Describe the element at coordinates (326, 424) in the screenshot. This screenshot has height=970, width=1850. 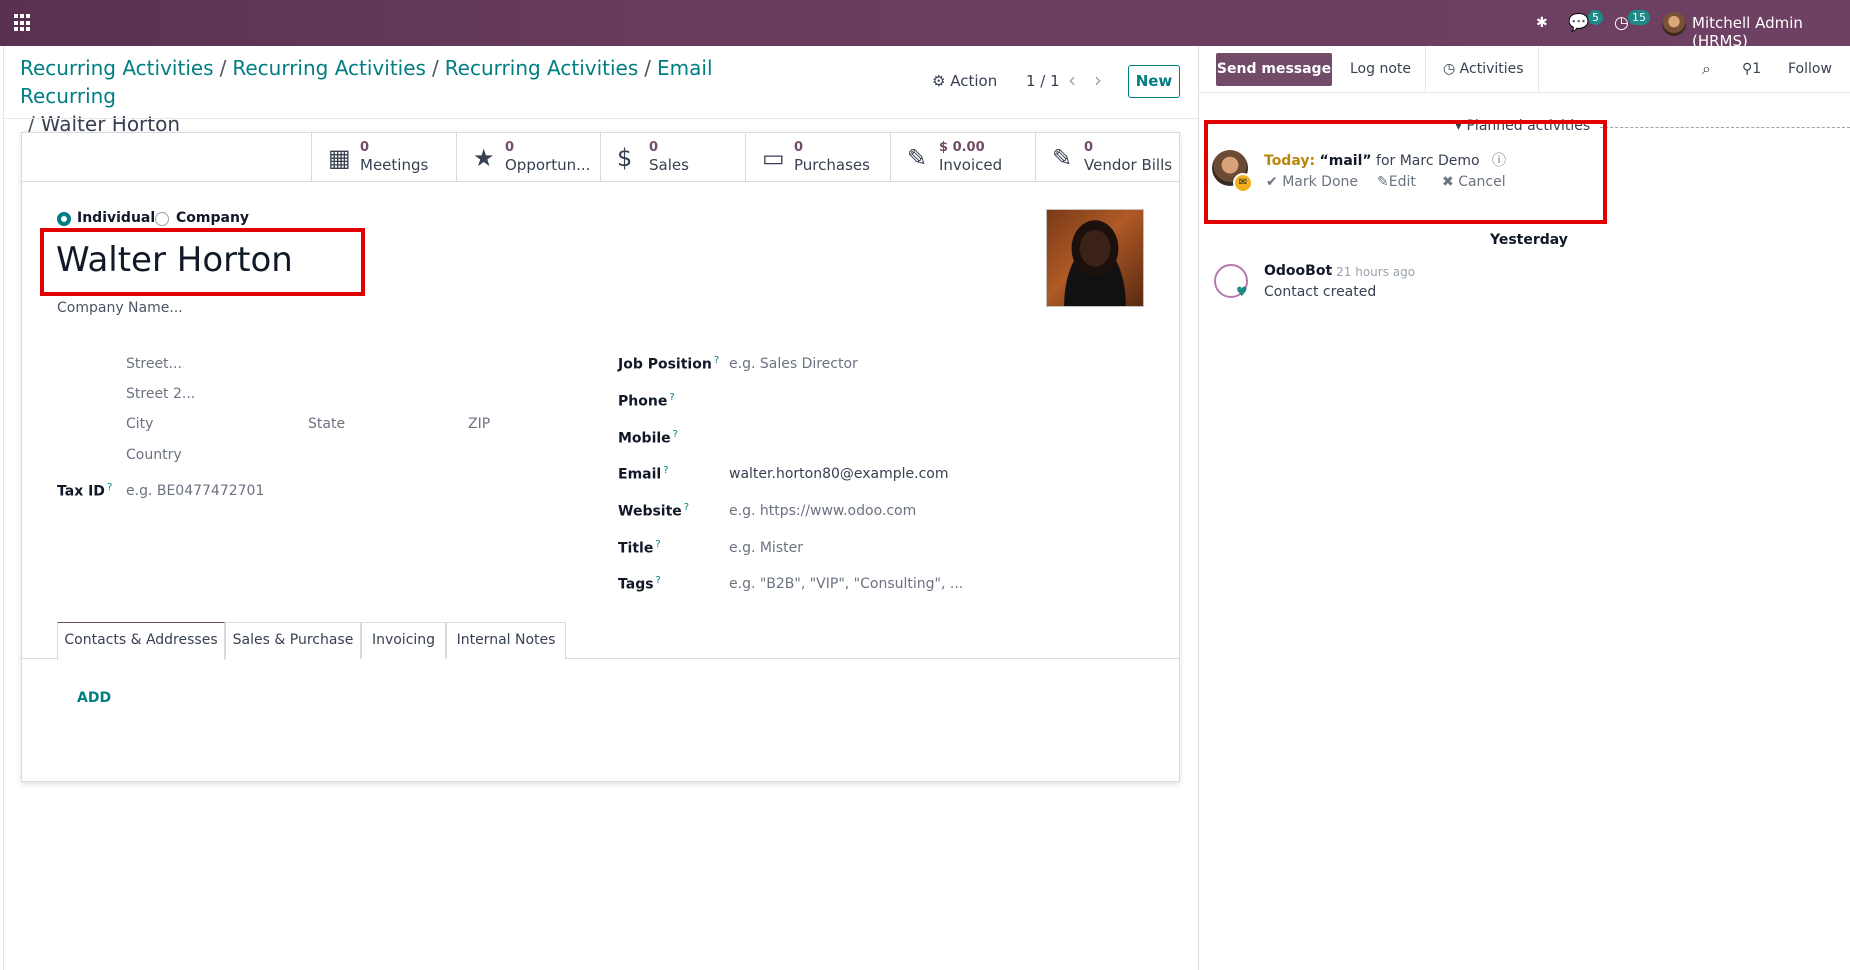
I see `state-input: State` at that location.